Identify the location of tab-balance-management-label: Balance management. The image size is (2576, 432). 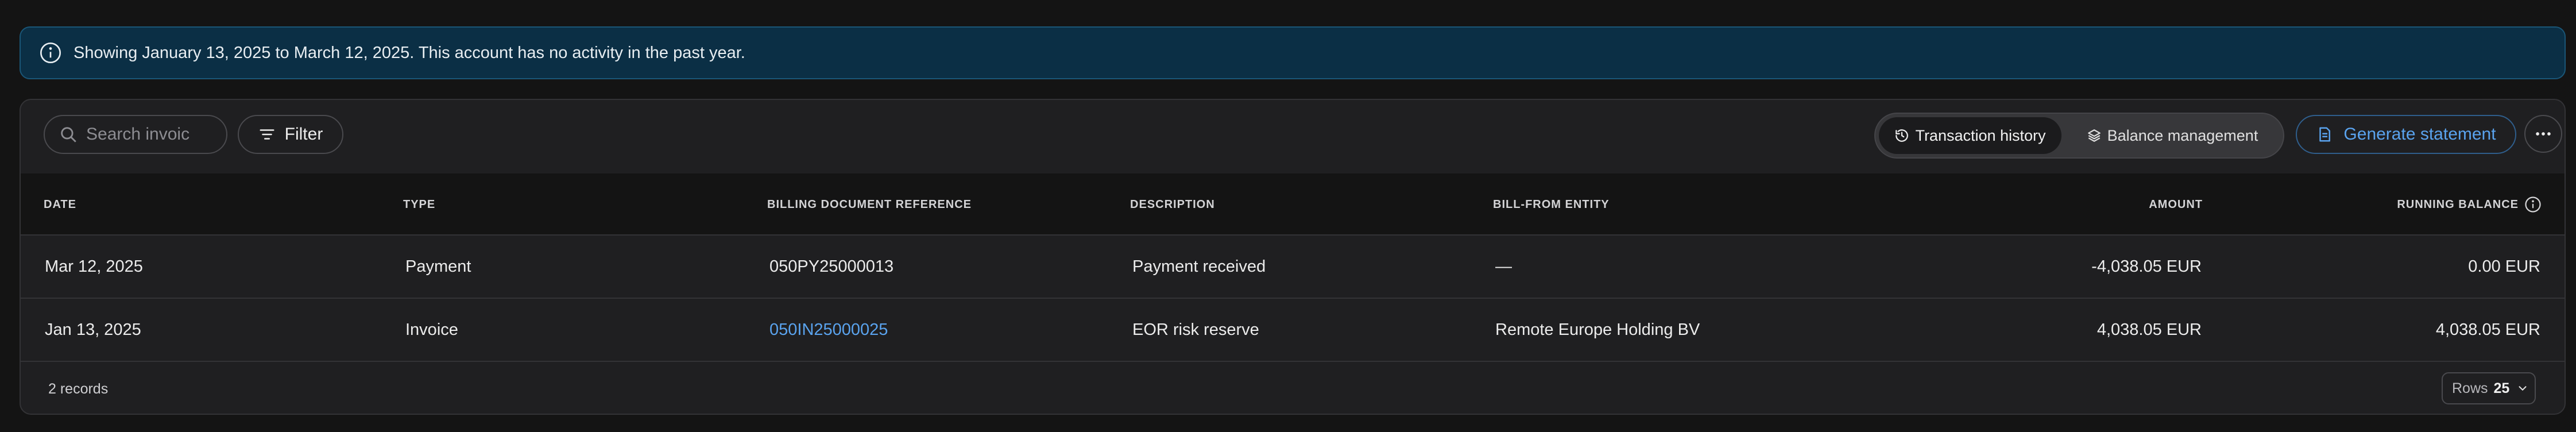
(2182, 135).